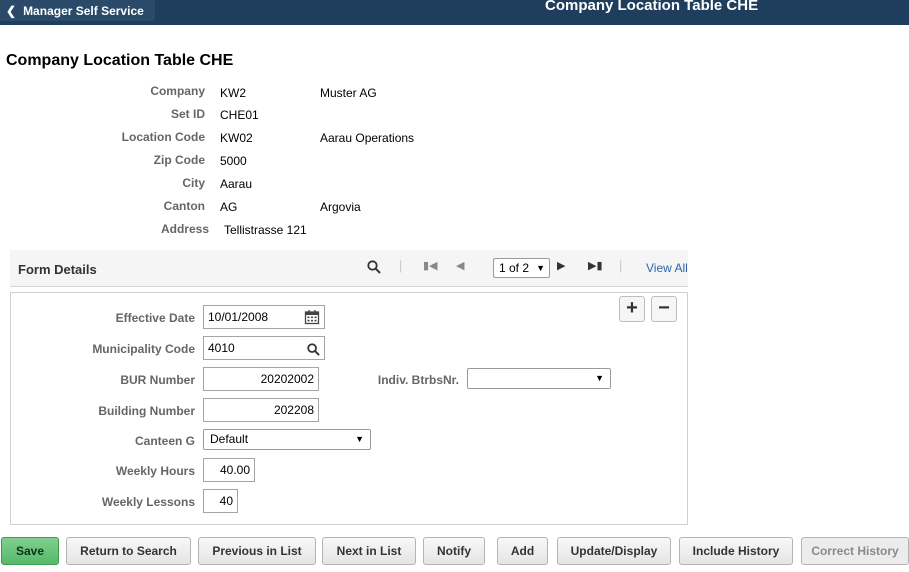  I want to click on address-label: Address, so click(184, 229).